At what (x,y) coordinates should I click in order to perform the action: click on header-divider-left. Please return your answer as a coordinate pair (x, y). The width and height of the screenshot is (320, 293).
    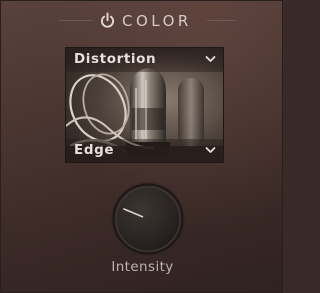
    Looking at the image, I should click on (76, 20).